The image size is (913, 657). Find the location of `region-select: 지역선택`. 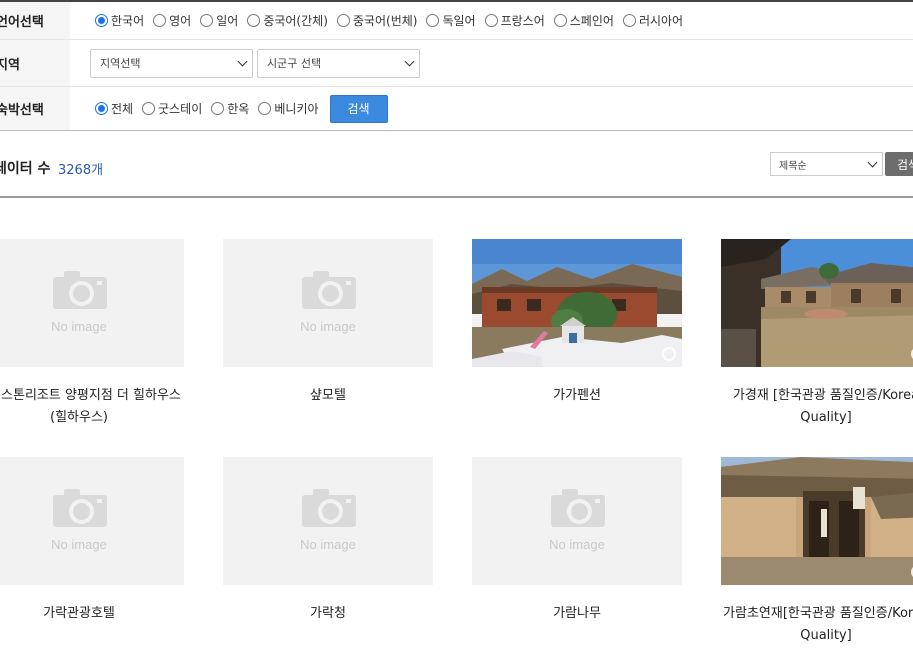

region-select: 지역선택 is located at coordinates (171, 63).